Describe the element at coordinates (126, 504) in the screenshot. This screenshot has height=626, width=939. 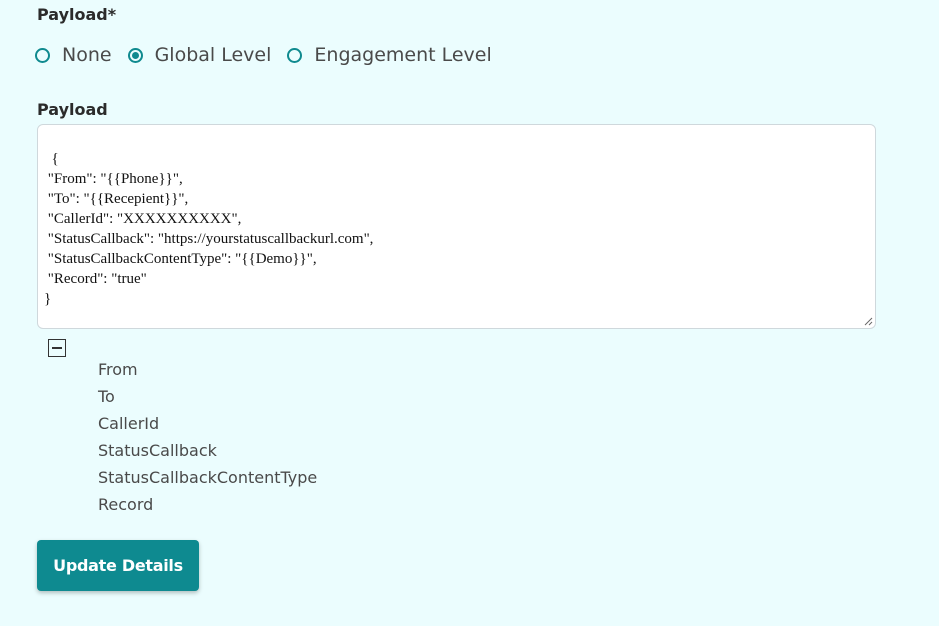
I see `payload-key-item: Record` at that location.